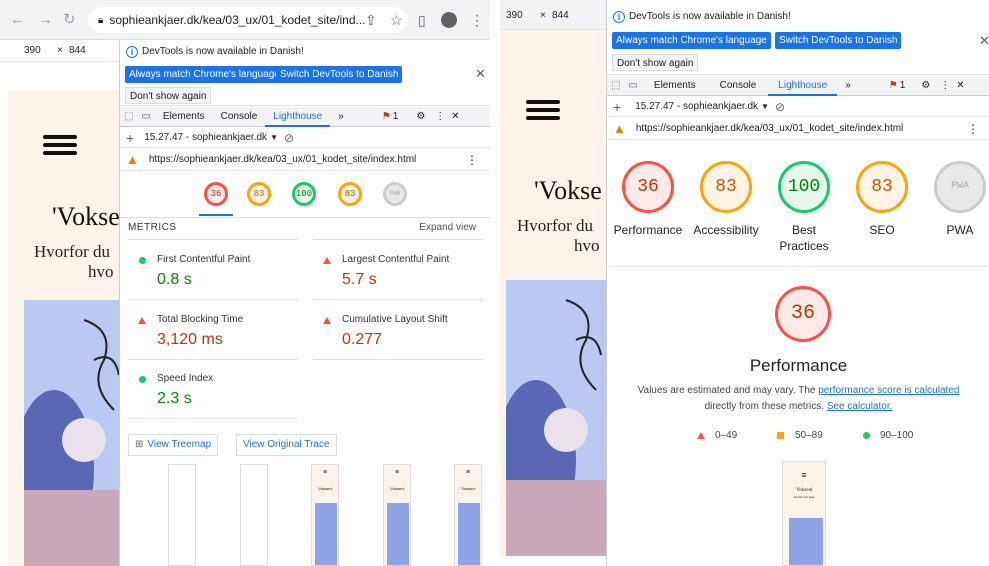 Image resolution: width=989 pixels, height=566 pixels. I want to click on gauge-best-practices-small: 100, so click(304, 194).